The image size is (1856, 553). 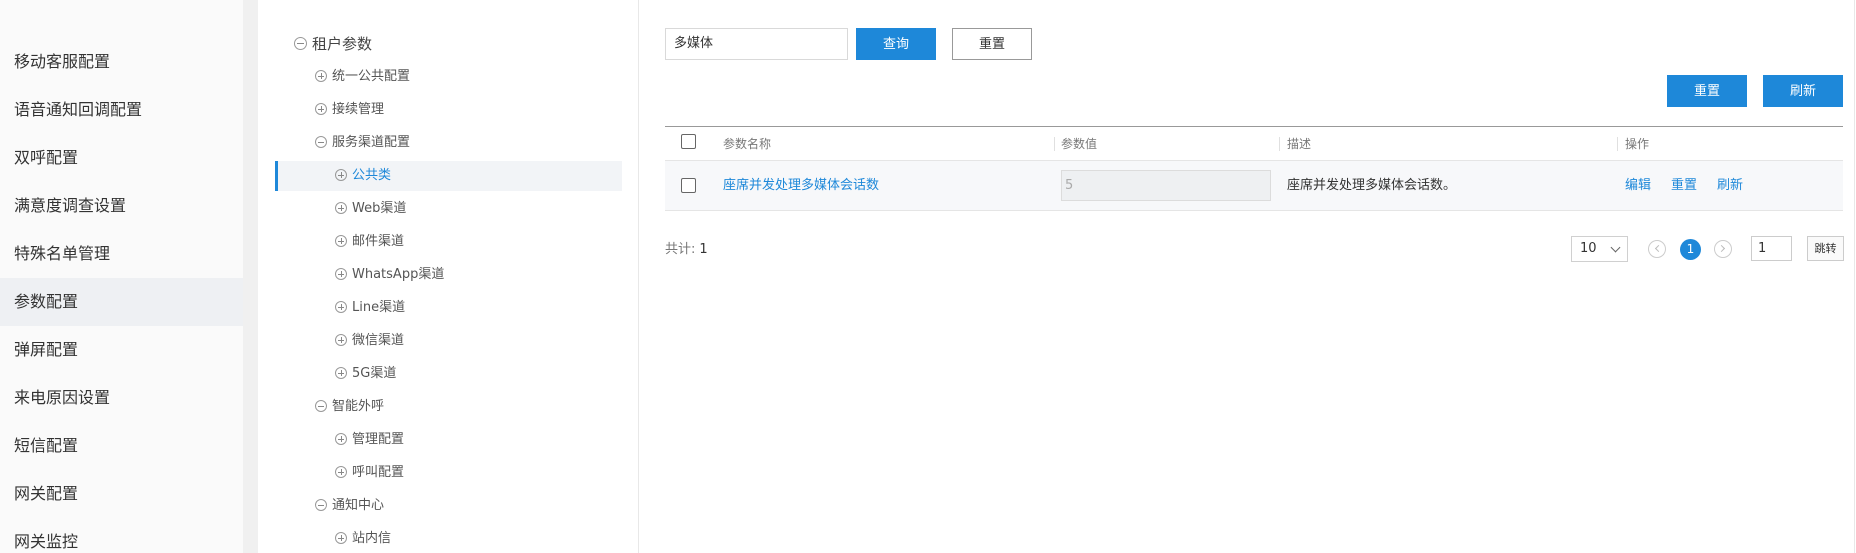 I want to click on tree-node-5g: 5G渠道, so click(x=365, y=374).